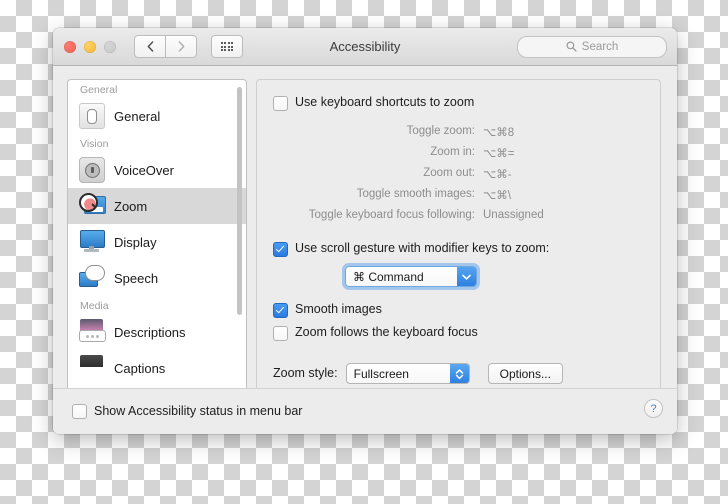 The height and width of the screenshot is (504, 728). Describe the element at coordinates (136, 278) in the screenshot. I see `sidebar-item-label: Speech` at that location.